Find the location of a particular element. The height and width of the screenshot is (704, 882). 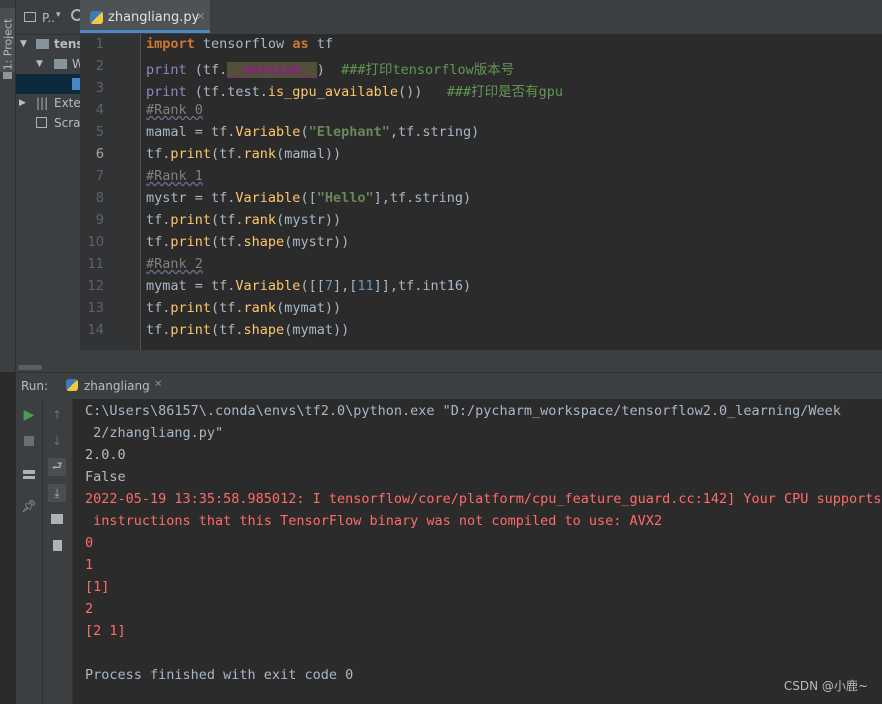

run-toolbar-secondary: ↑ ↓ ⮐ ⤓ is located at coordinates (58, 551).